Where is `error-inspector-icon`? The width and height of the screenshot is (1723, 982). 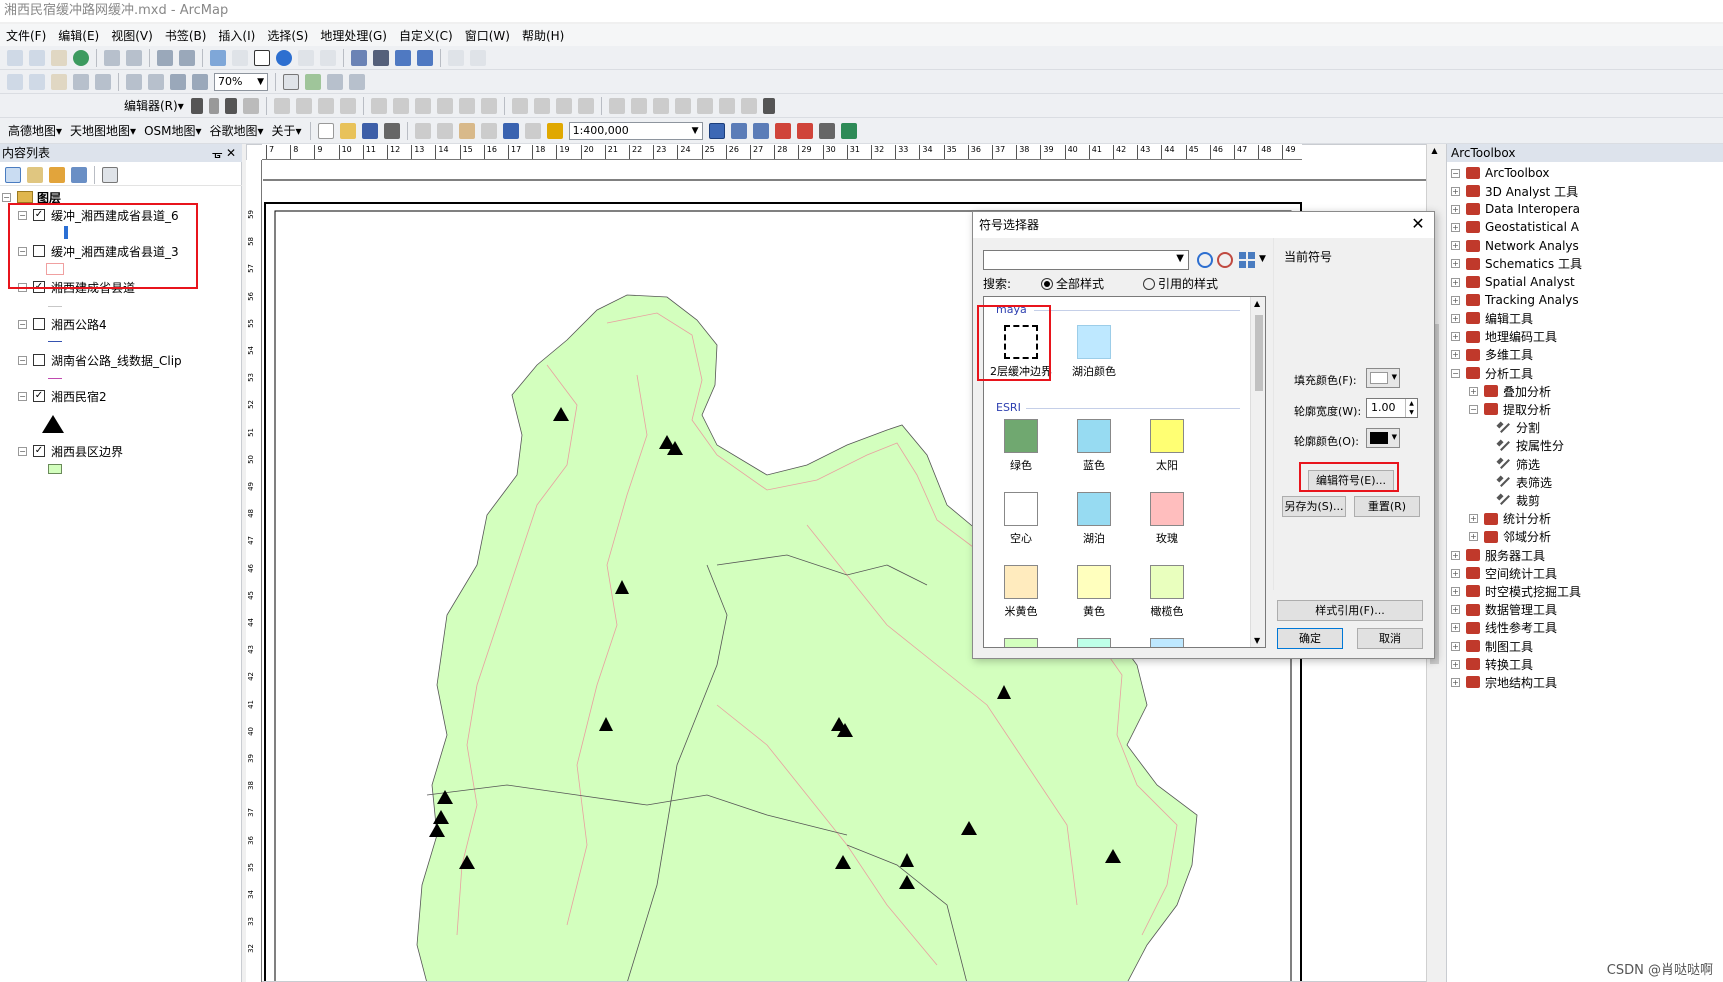 error-inspector-icon is located at coordinates (585, 105).